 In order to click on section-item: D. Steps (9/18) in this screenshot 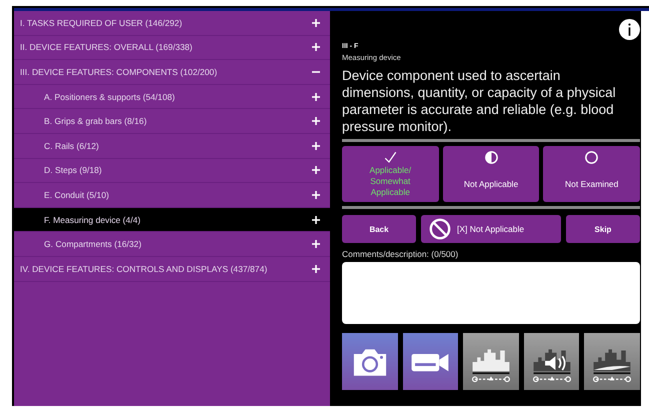, I will do `click(172, 171)`.